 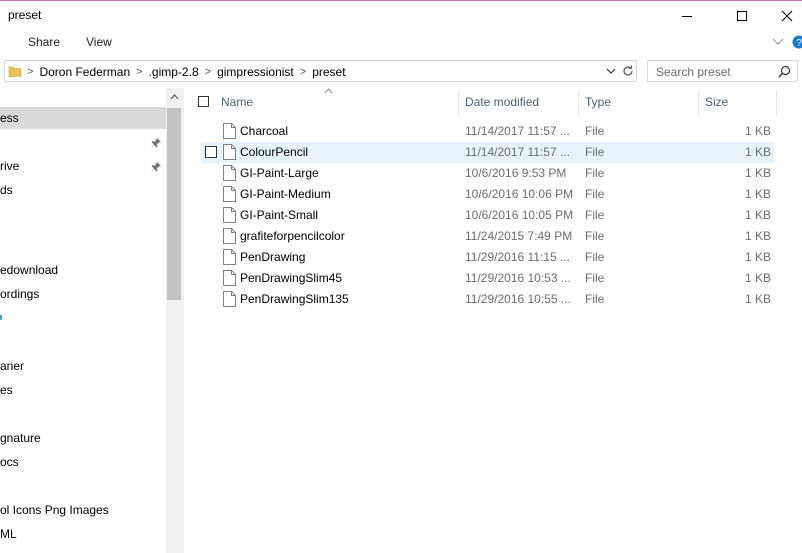 What do you see at coordinates (9, 118) in the screenshot?
I see `nav-item-label: ess` at bounding box center [9, 118].